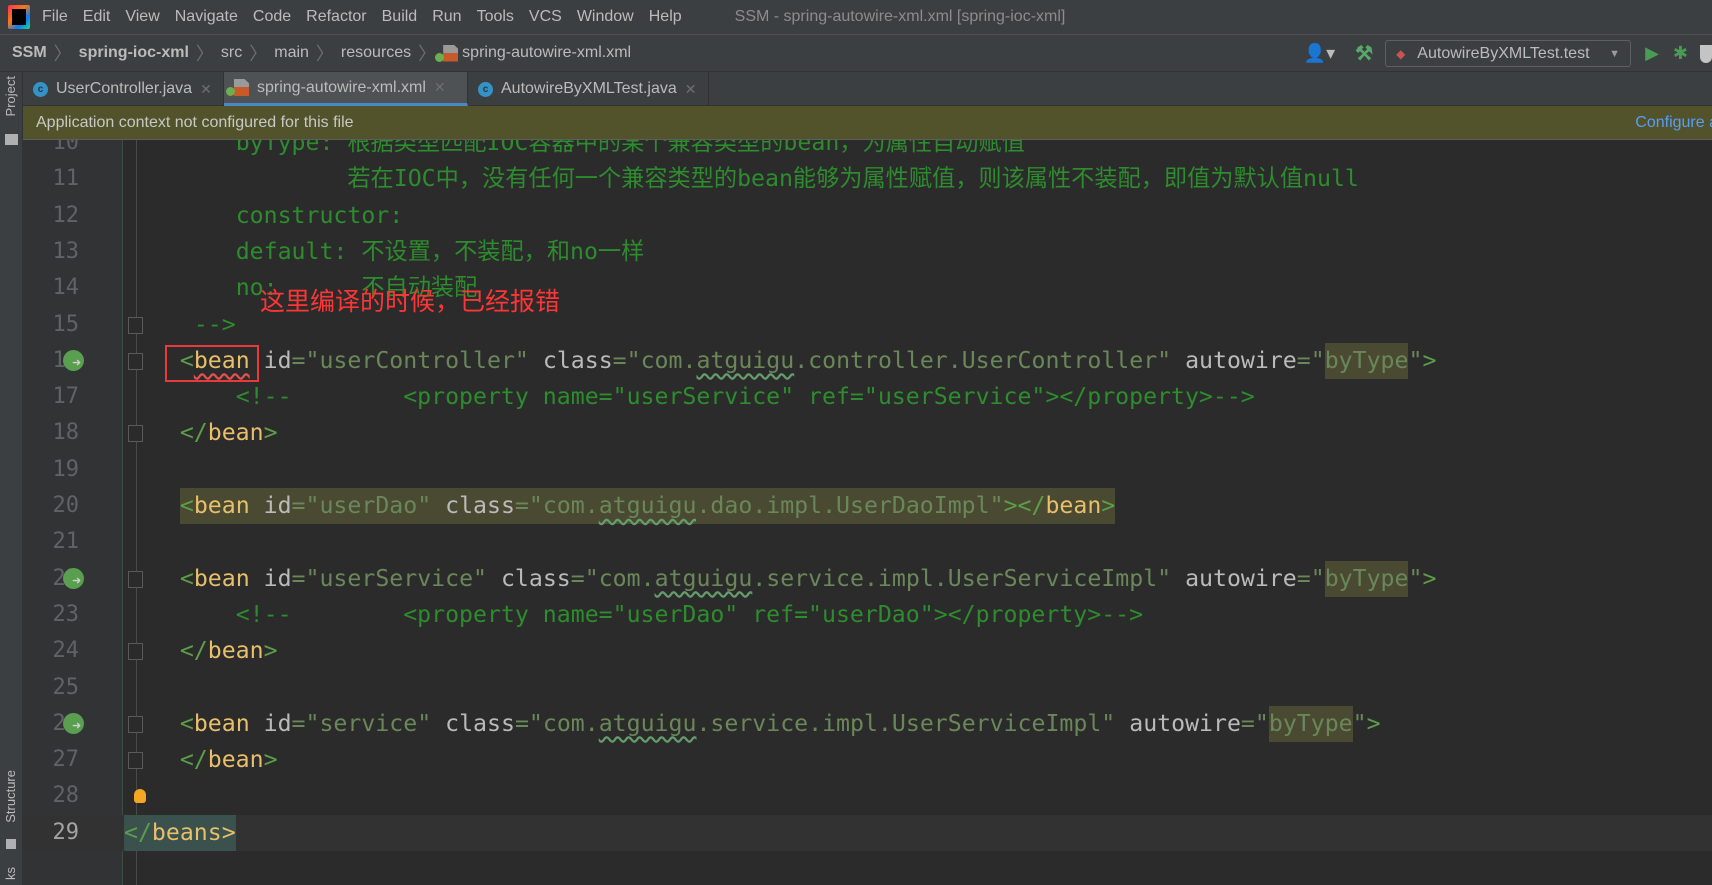 This screenshot has height=885, width=1712. Describe the element at coordinates (10, 96) in the screenshot. I see `project-tool-button: Project` at that location.